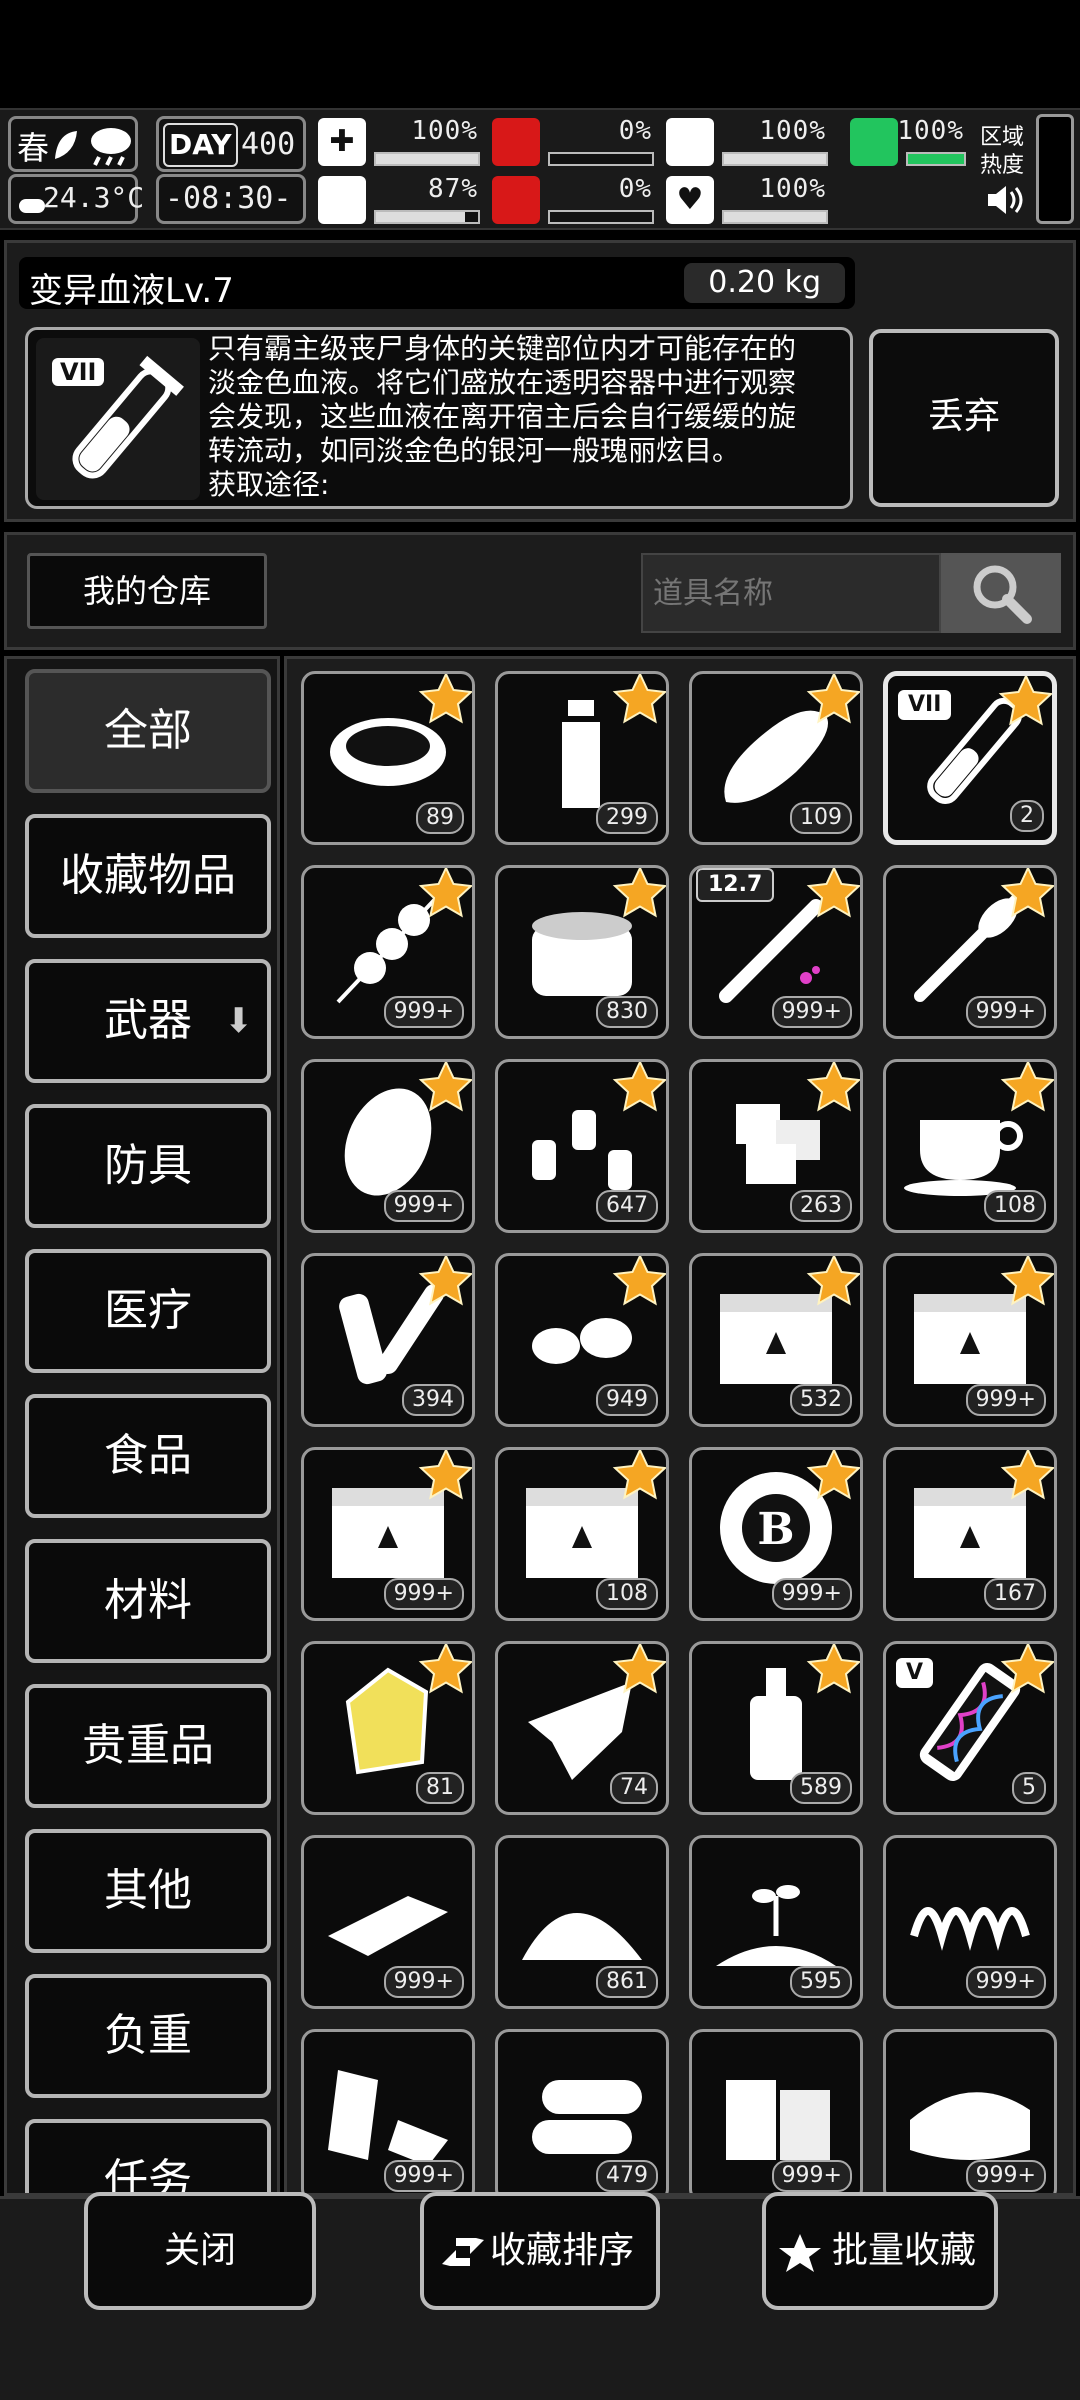 The image size is (1080, 2400). What do you see at coordinates (148, 731) in the screenshot?
I see `category-item-0: 全部` at bounding box center [148, 731].